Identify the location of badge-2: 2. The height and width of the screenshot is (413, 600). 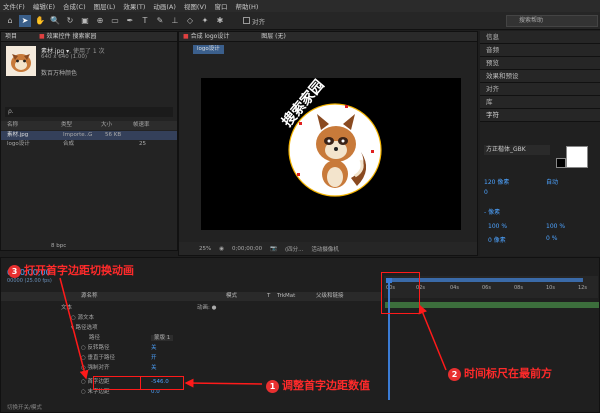
(454, 374).